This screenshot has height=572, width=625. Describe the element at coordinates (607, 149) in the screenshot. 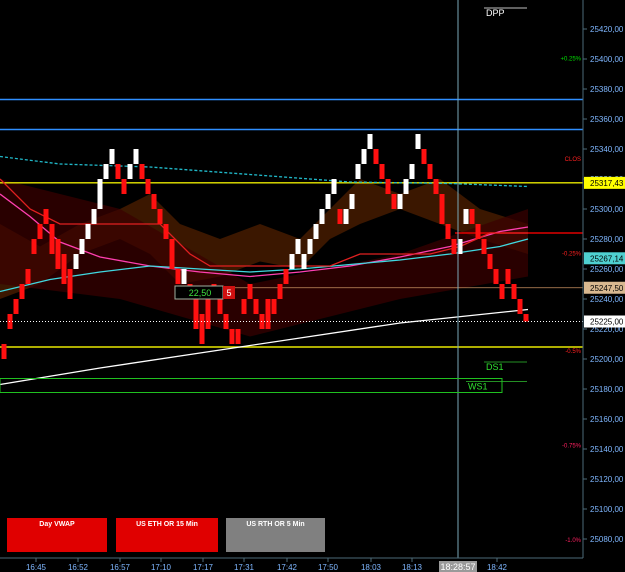

I see `y-tick-label: 25340,00` at that location.